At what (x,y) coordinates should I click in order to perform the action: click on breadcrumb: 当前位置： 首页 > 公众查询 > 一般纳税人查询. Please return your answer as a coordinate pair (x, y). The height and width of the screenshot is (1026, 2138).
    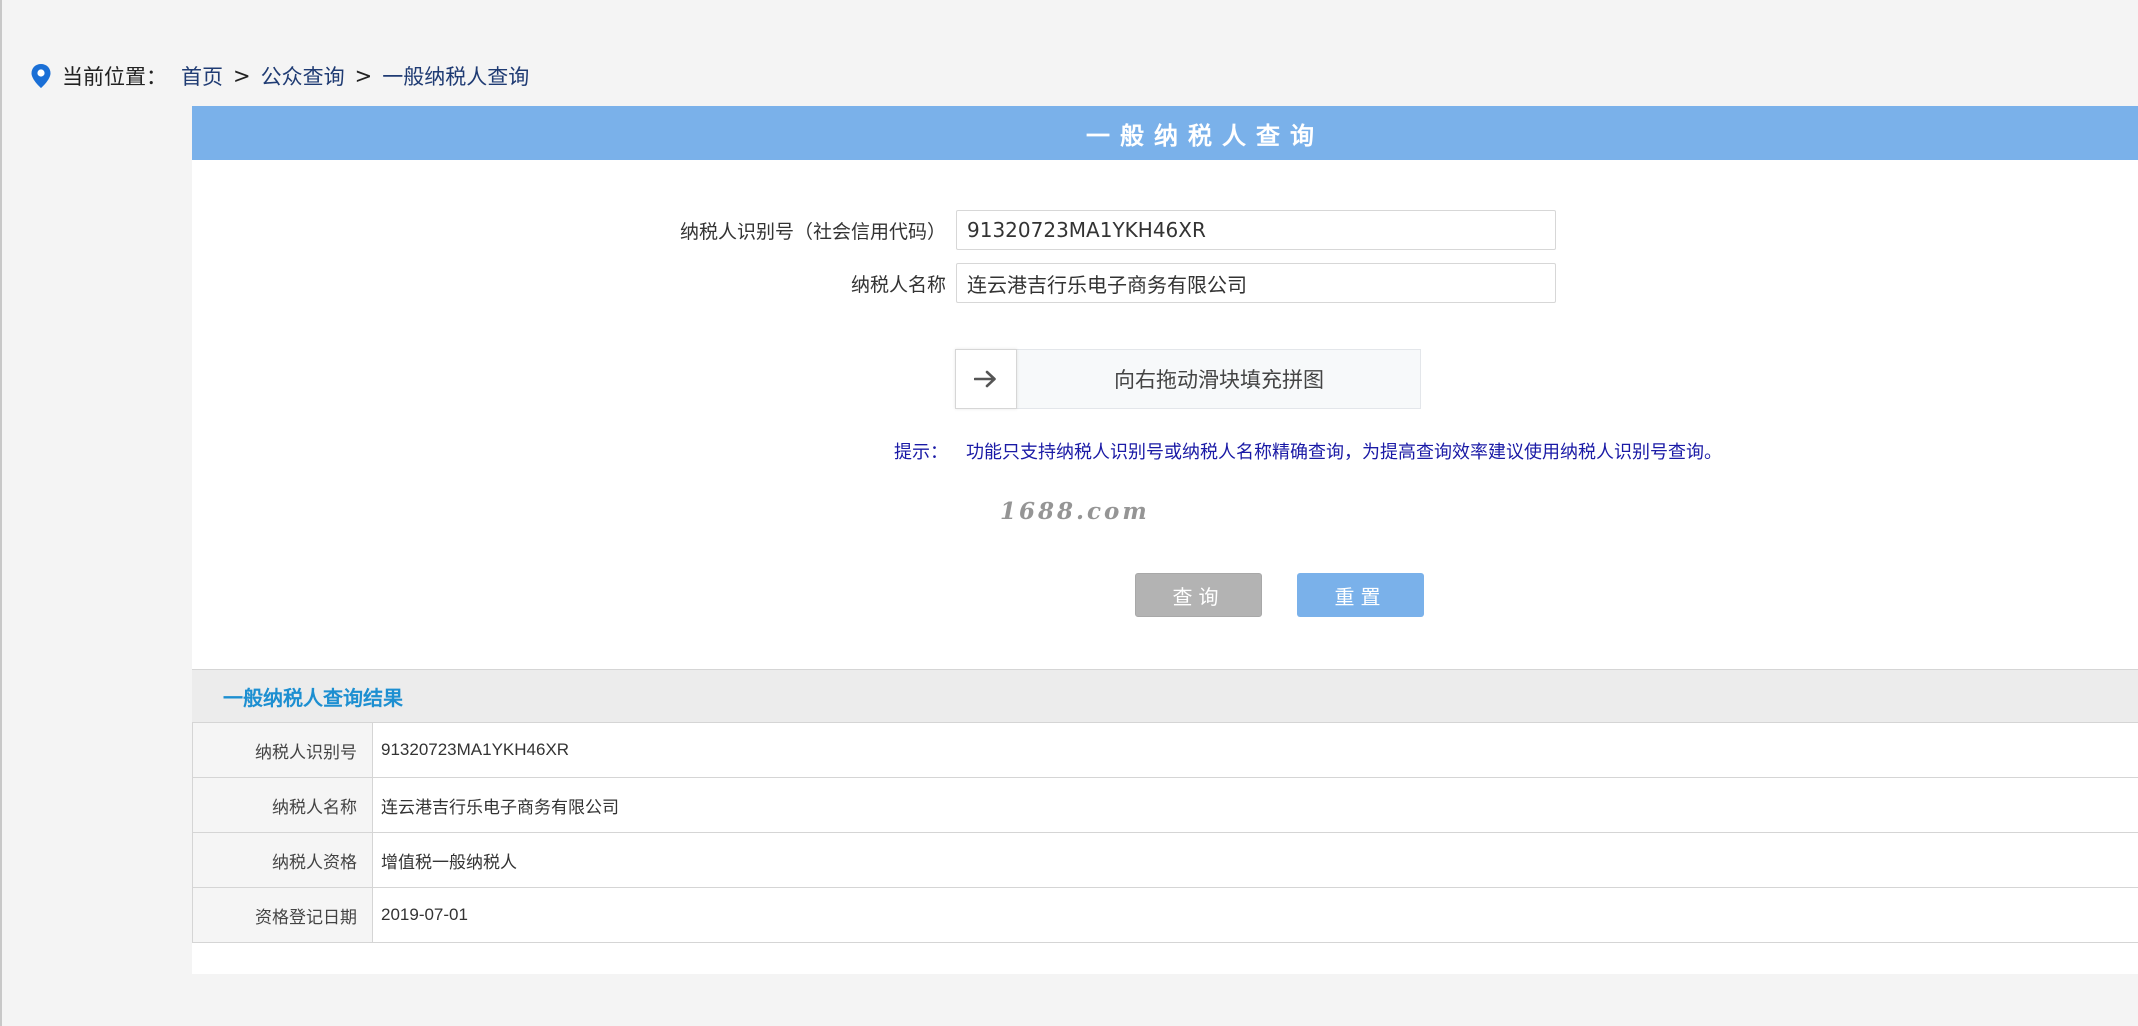
    Looking at the image, I should click on (279, 76).